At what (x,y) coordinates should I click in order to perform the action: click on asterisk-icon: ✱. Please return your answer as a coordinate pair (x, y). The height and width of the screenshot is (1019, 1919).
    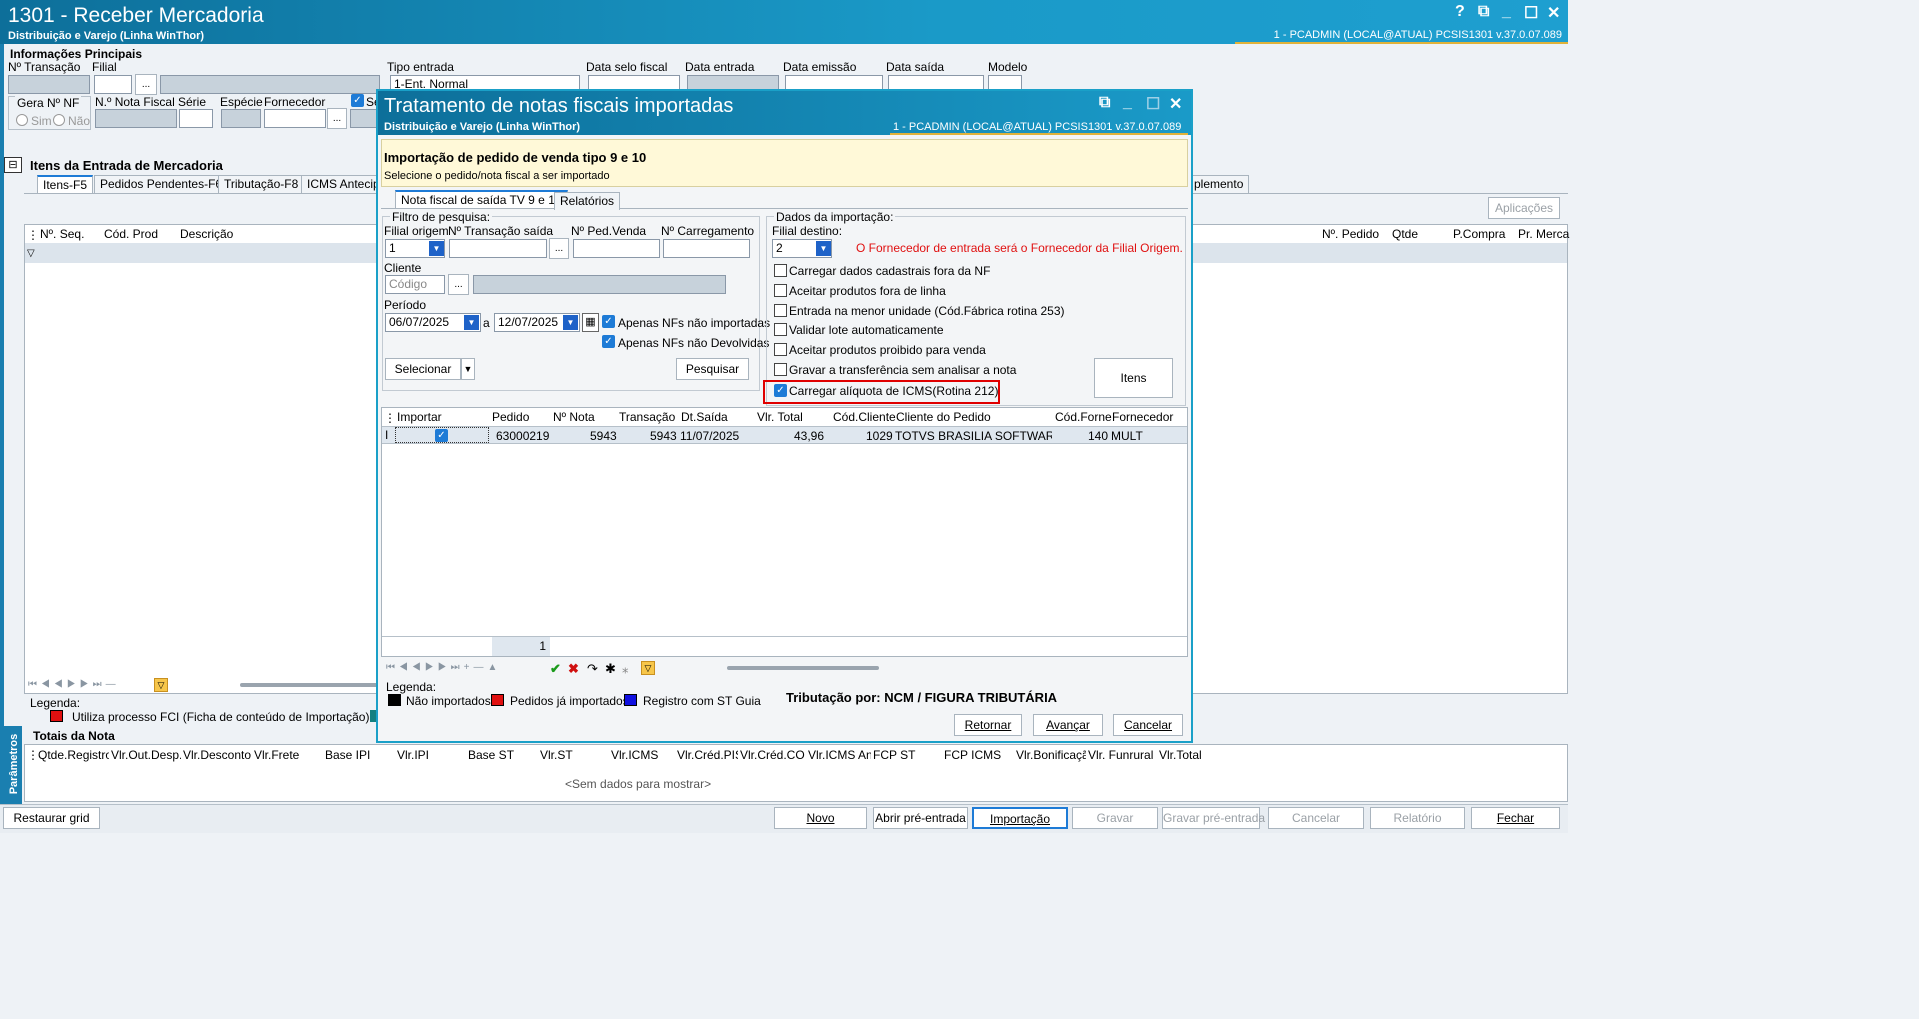
    Looking at the image, I should click on (610, 669).